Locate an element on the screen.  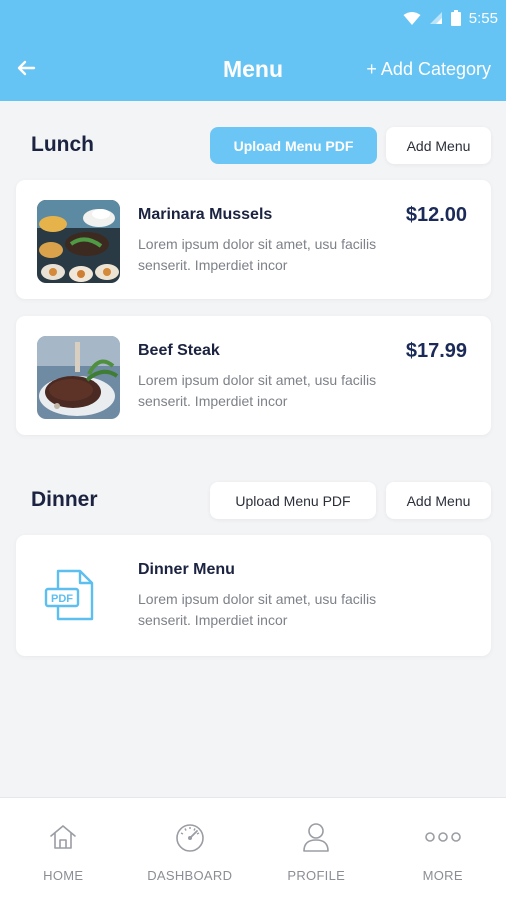
nav-label: MORE is located at coordinates (442, 875).